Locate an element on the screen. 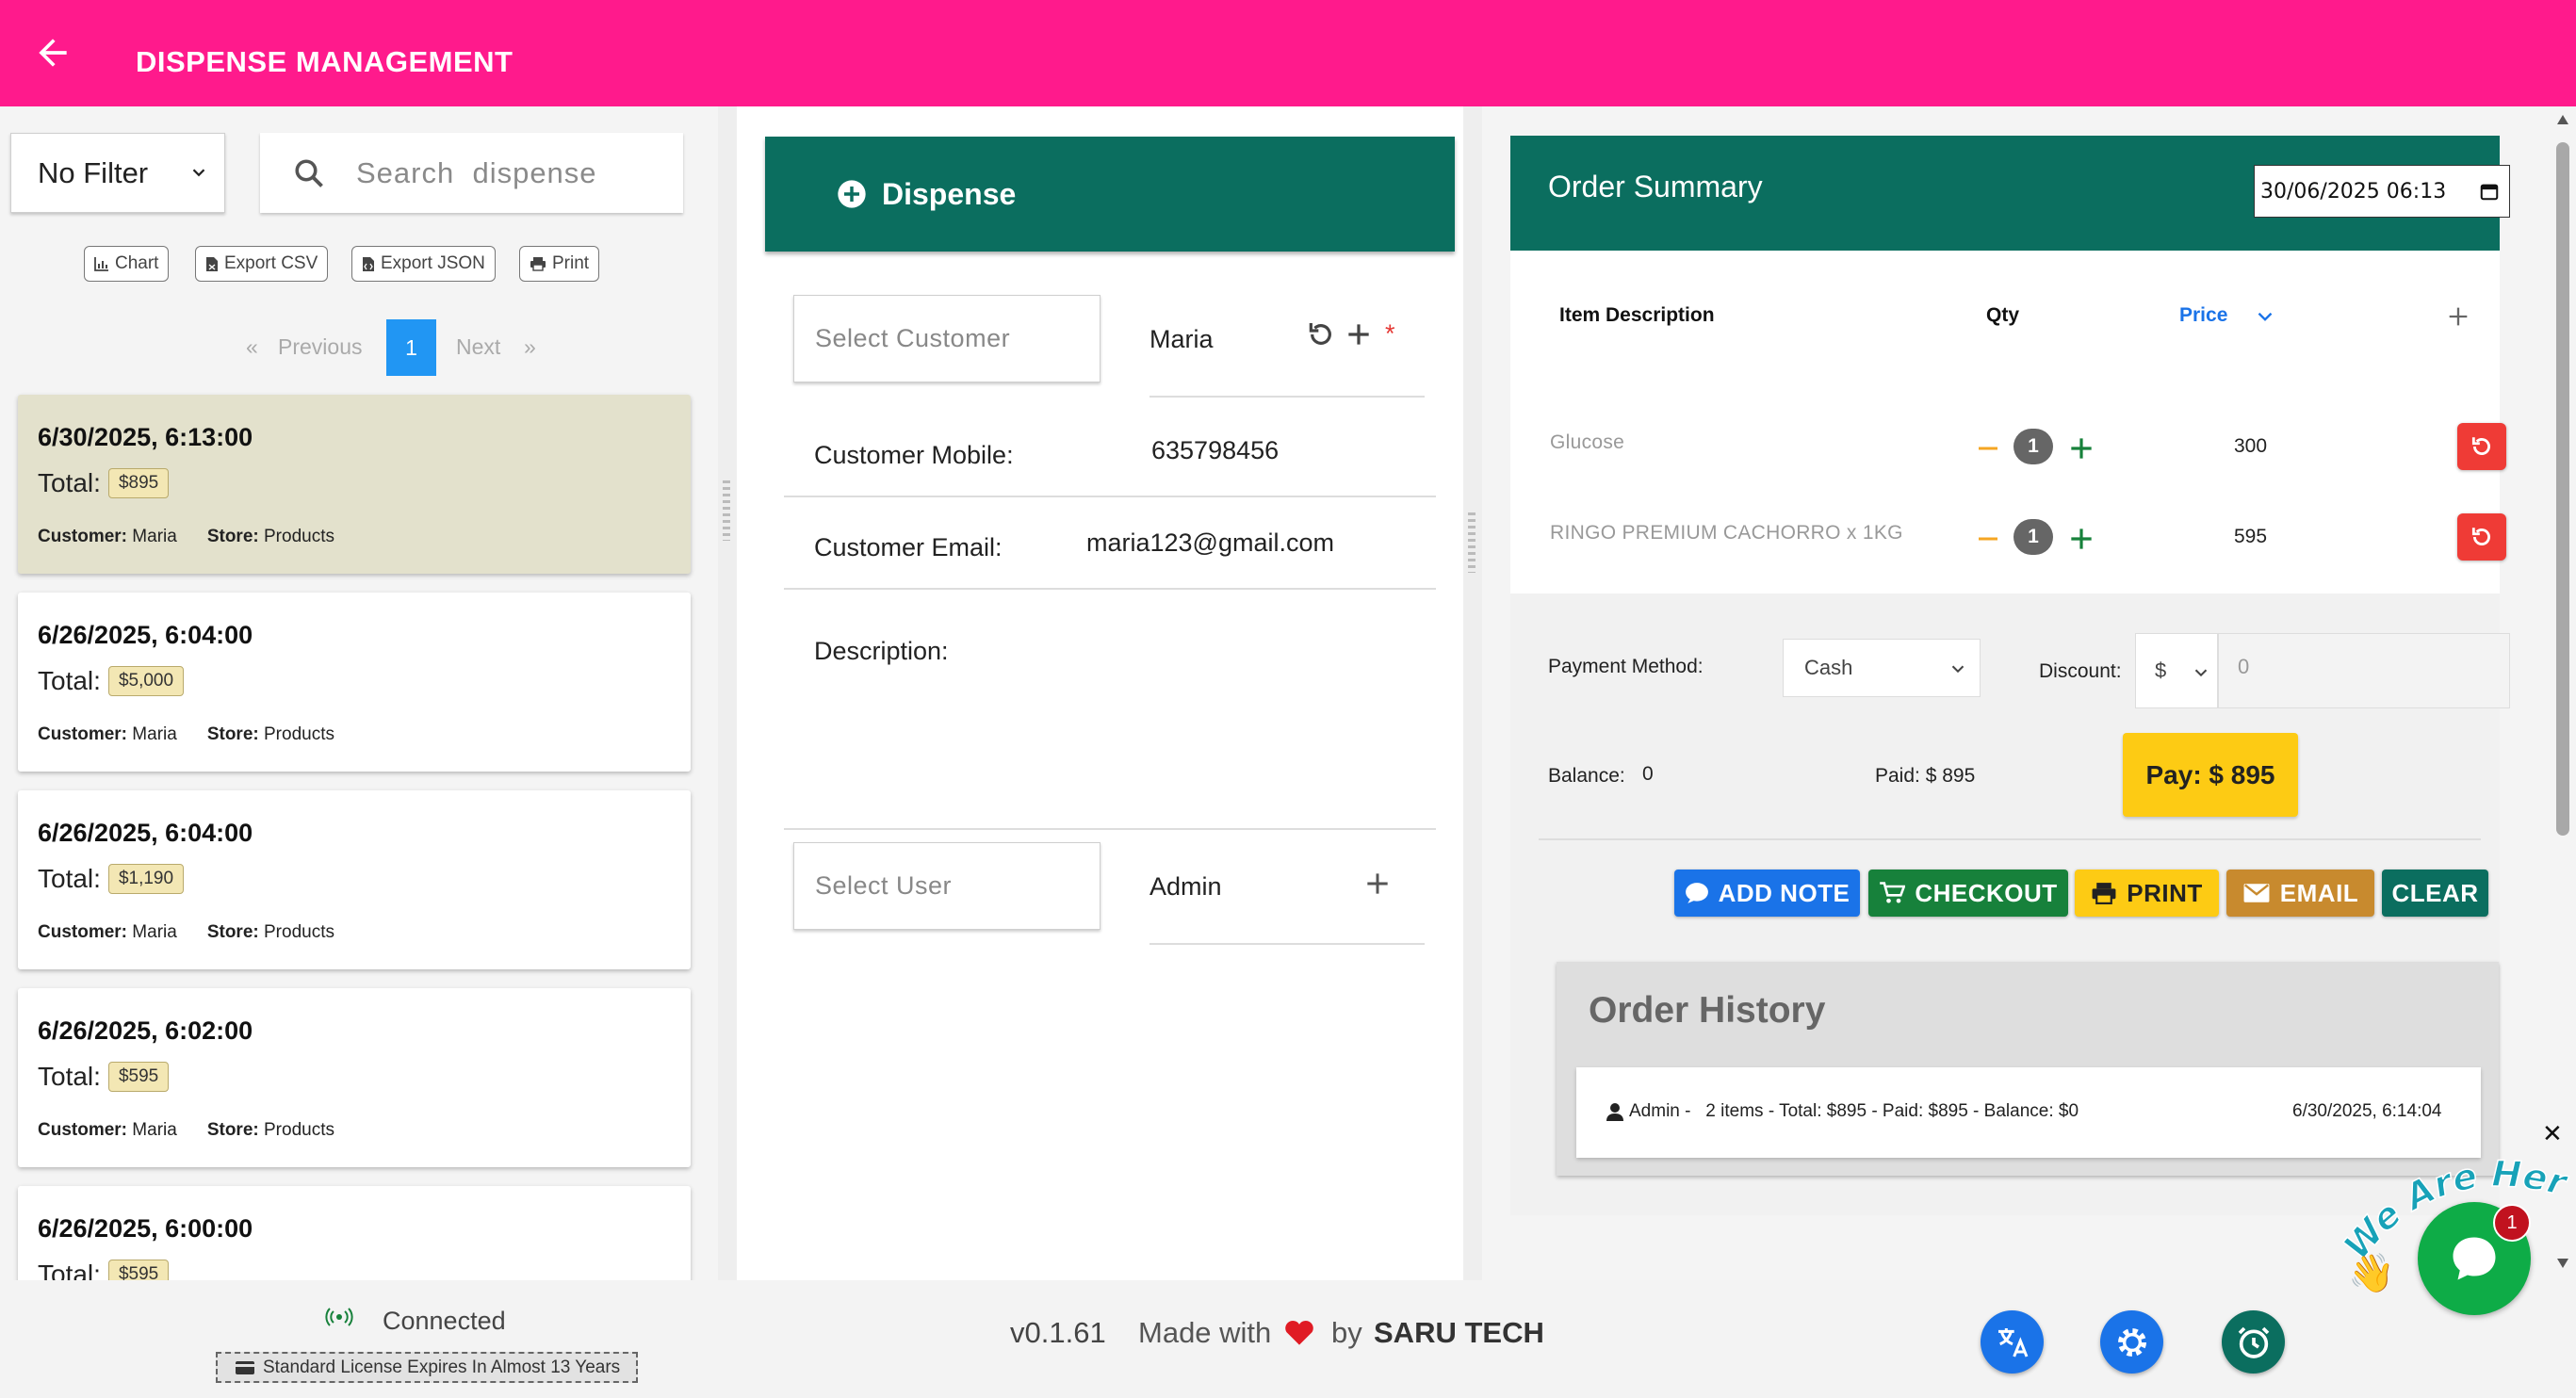 The image size is (2576, 1398). add-customer-icon is located at coordinates (1359, 335).